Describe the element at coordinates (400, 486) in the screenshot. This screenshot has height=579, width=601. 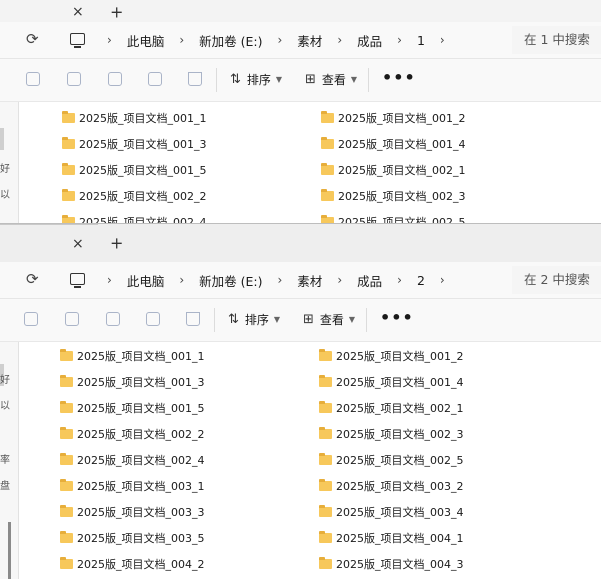
I see `folder-name: 2025版_项目文档_003_2` at that location.